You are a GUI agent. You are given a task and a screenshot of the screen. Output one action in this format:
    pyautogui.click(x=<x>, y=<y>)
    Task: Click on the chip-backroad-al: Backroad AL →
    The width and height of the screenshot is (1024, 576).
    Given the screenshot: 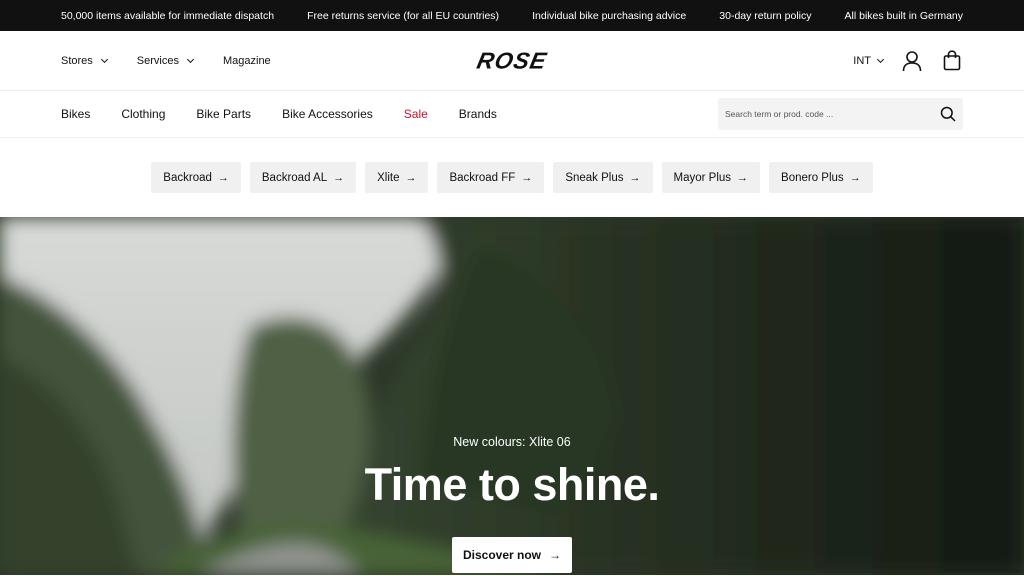 What is the action you would take?
    pyautogui.click(x=303, y=177)
    